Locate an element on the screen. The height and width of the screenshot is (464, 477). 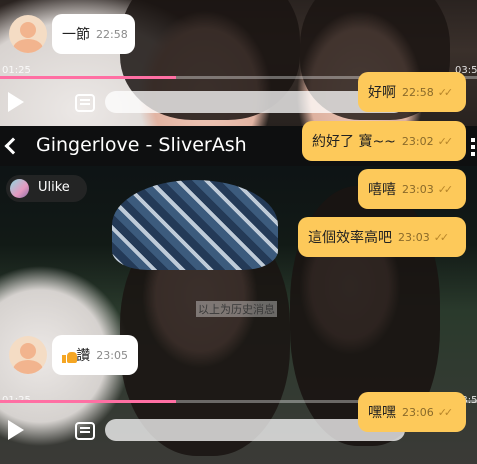
message-bubble: 好啊 22:58 ✓✓ is located at coordinates (412, 92).